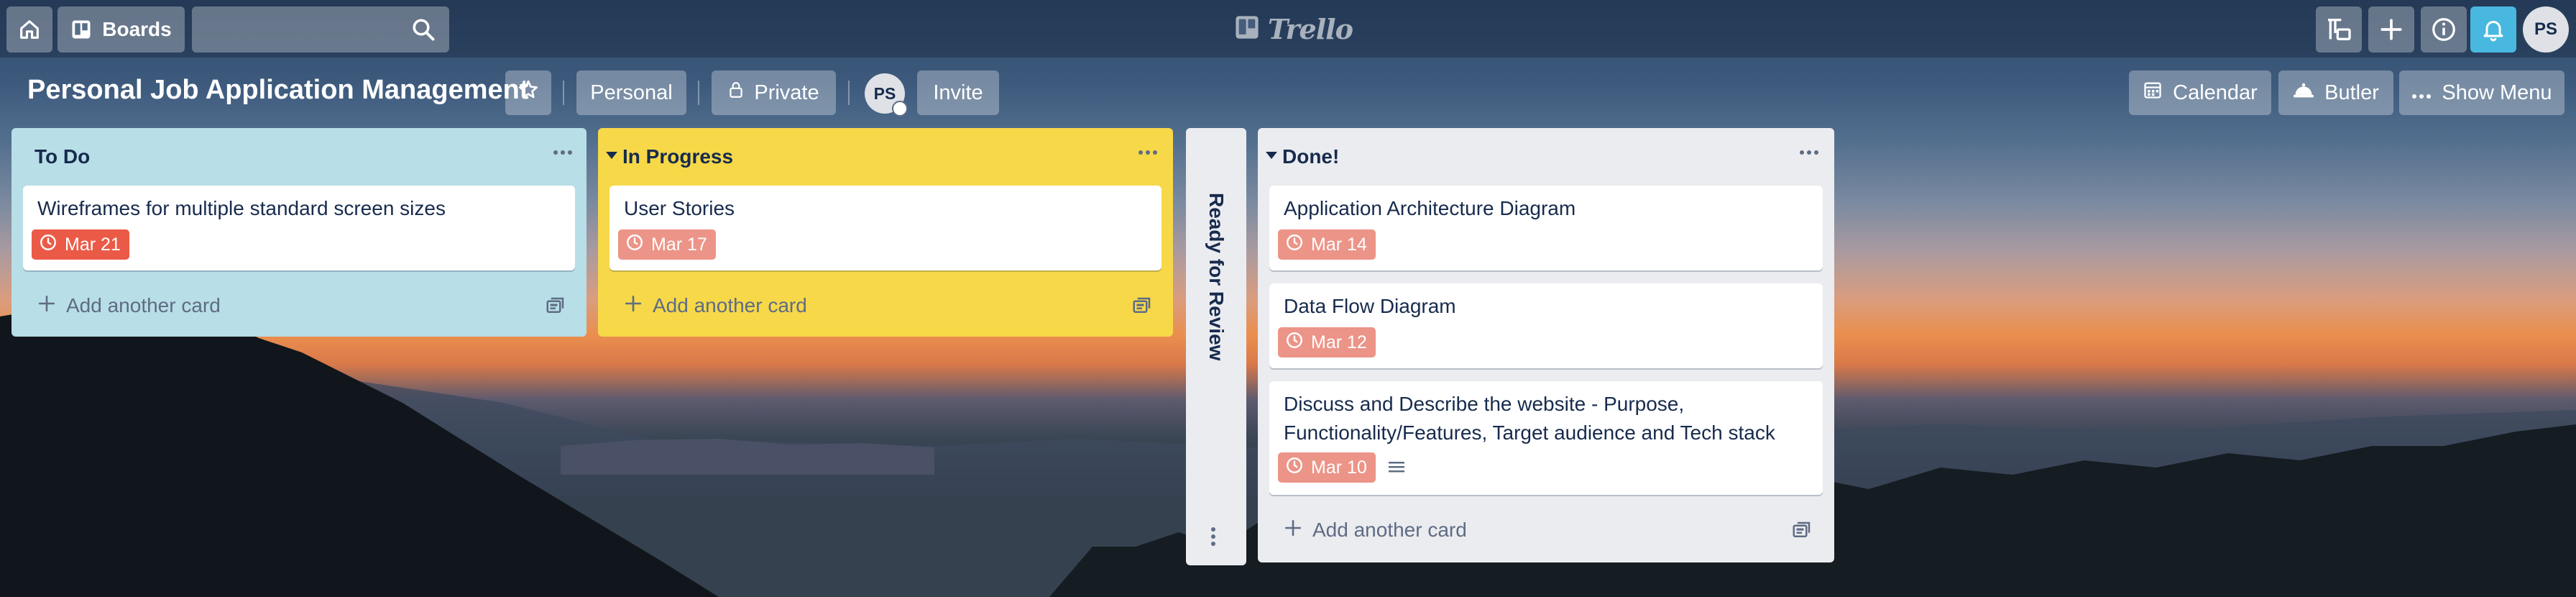 The height and width of the screenshot is (597, 2576). I want to click on notifications-button, so click(2493, 29).